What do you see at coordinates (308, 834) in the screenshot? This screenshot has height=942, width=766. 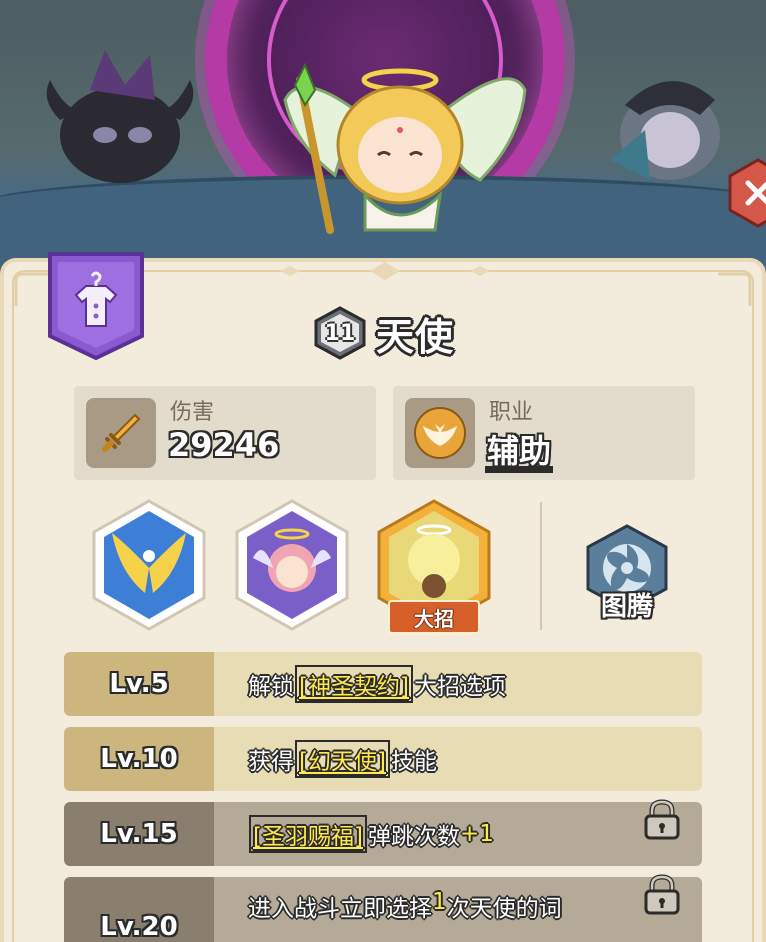 I see `skill-keyword-link: [圣羽赐福]` at bounding box center [308, 834].